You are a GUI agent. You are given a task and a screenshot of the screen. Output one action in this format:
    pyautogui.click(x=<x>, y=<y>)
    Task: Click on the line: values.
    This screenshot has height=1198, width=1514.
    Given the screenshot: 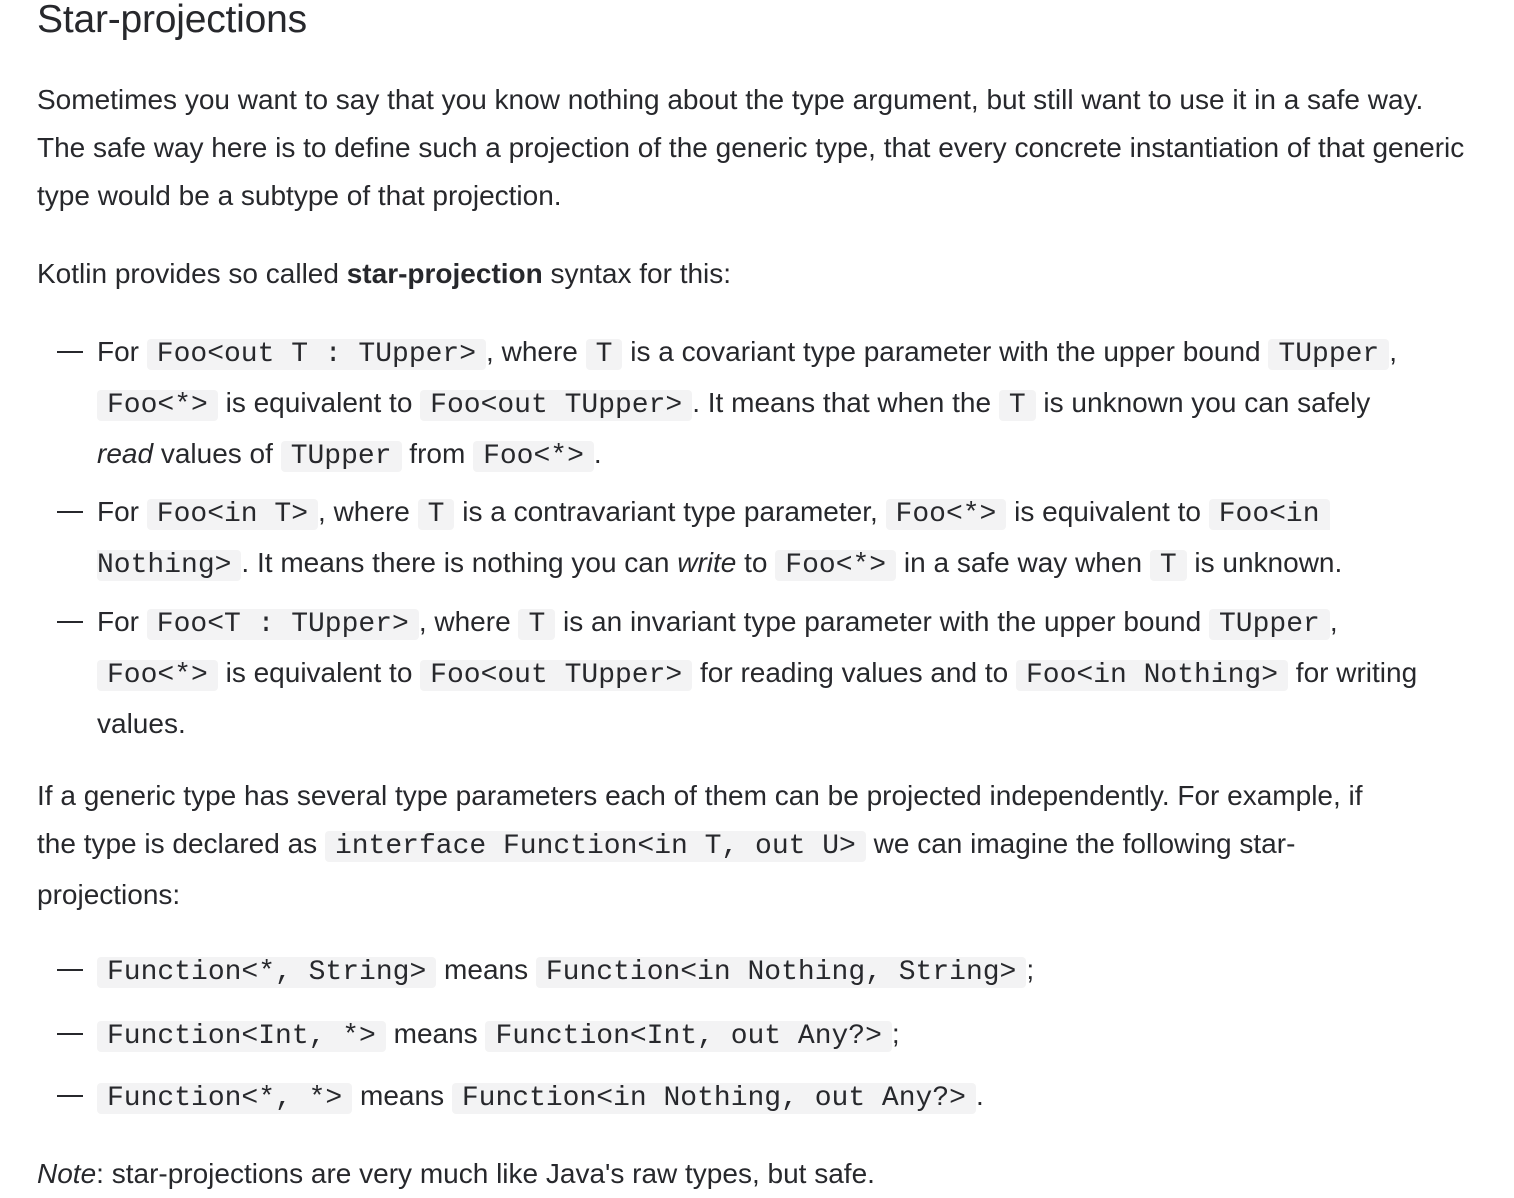 What is the action you would take?
    pyautogui.click(x=141, y=723)
    